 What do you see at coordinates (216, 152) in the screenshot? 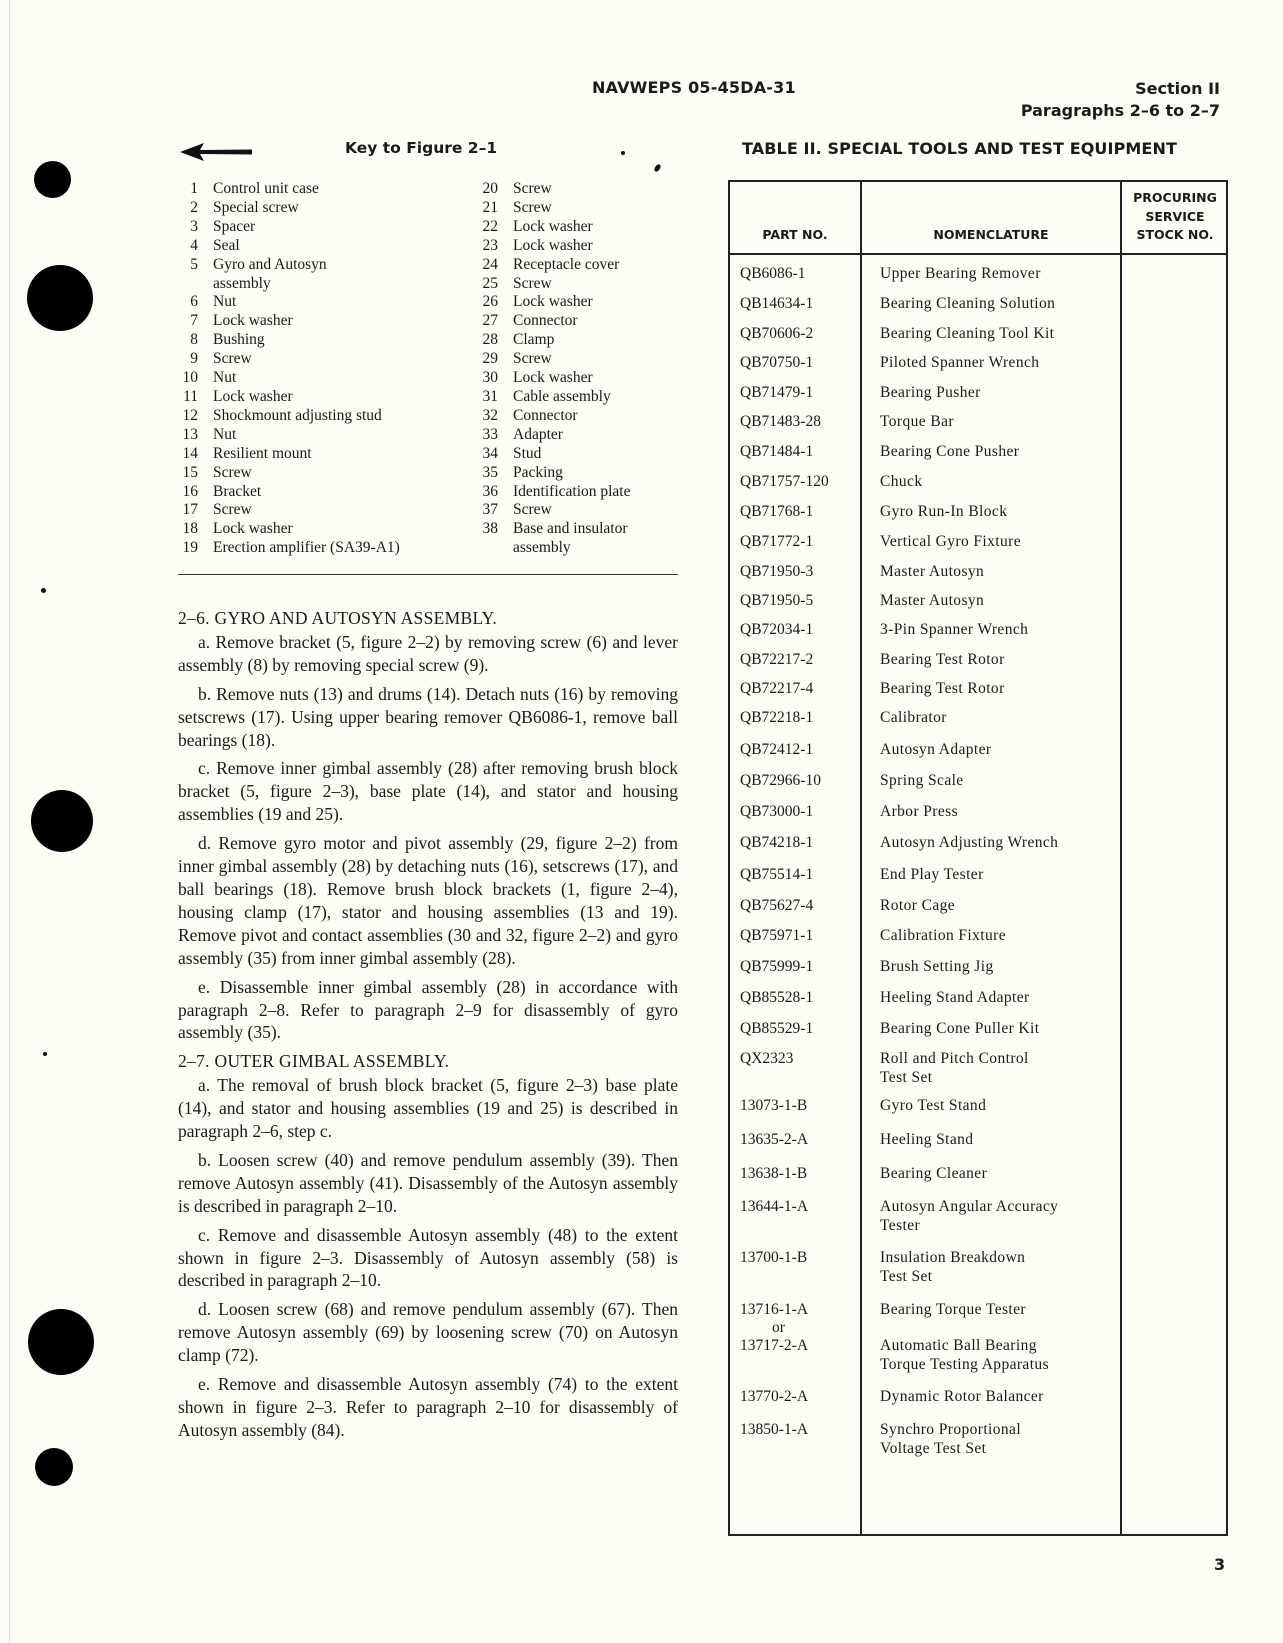
I see `left-arrow-icon` at bounding box center [216, 152].